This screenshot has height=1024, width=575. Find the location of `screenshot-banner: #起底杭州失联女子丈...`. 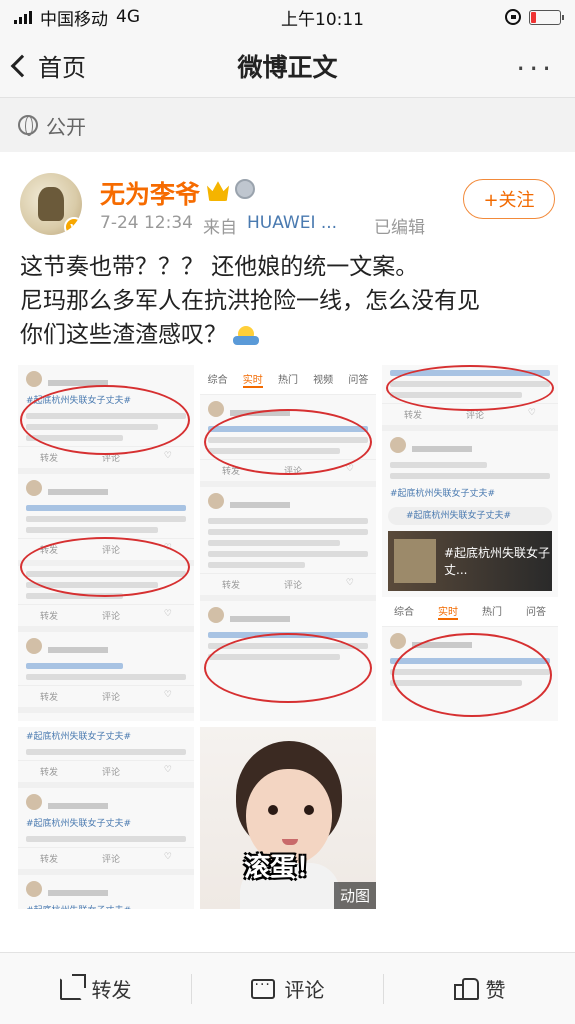

screenshot-banner: #起底杭州失联女子丈... is located at coordinates (470, 561).